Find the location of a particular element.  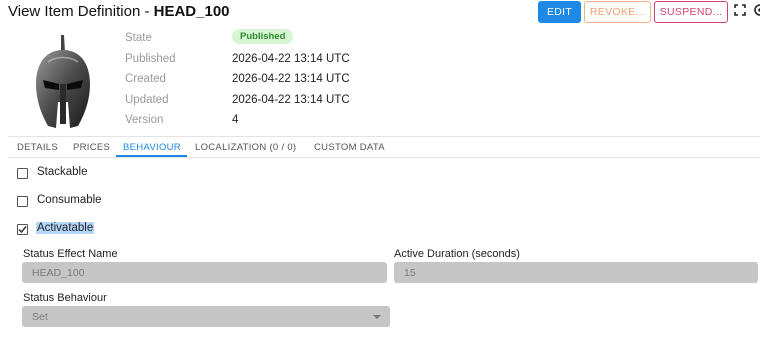

published-value: 2026-04-22 13:14 UTC is located at coordinates (291, 59).